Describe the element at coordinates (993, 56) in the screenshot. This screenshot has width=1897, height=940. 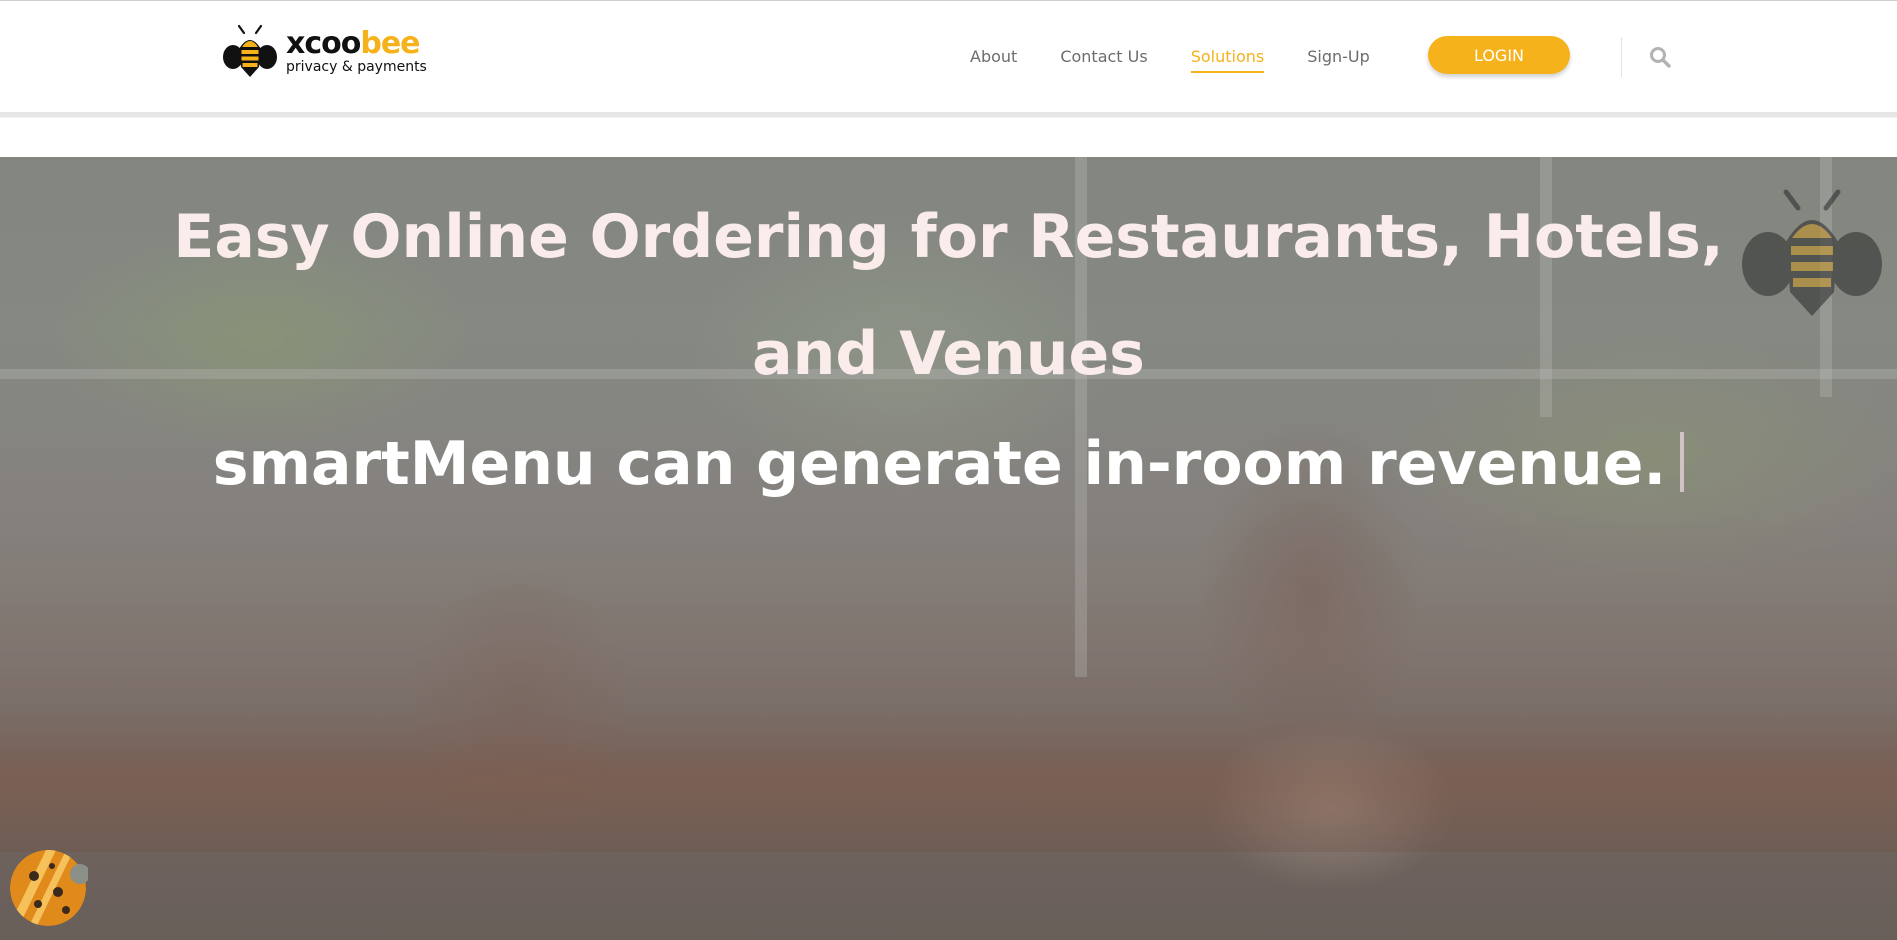
I see `nav-about: About` at that location.